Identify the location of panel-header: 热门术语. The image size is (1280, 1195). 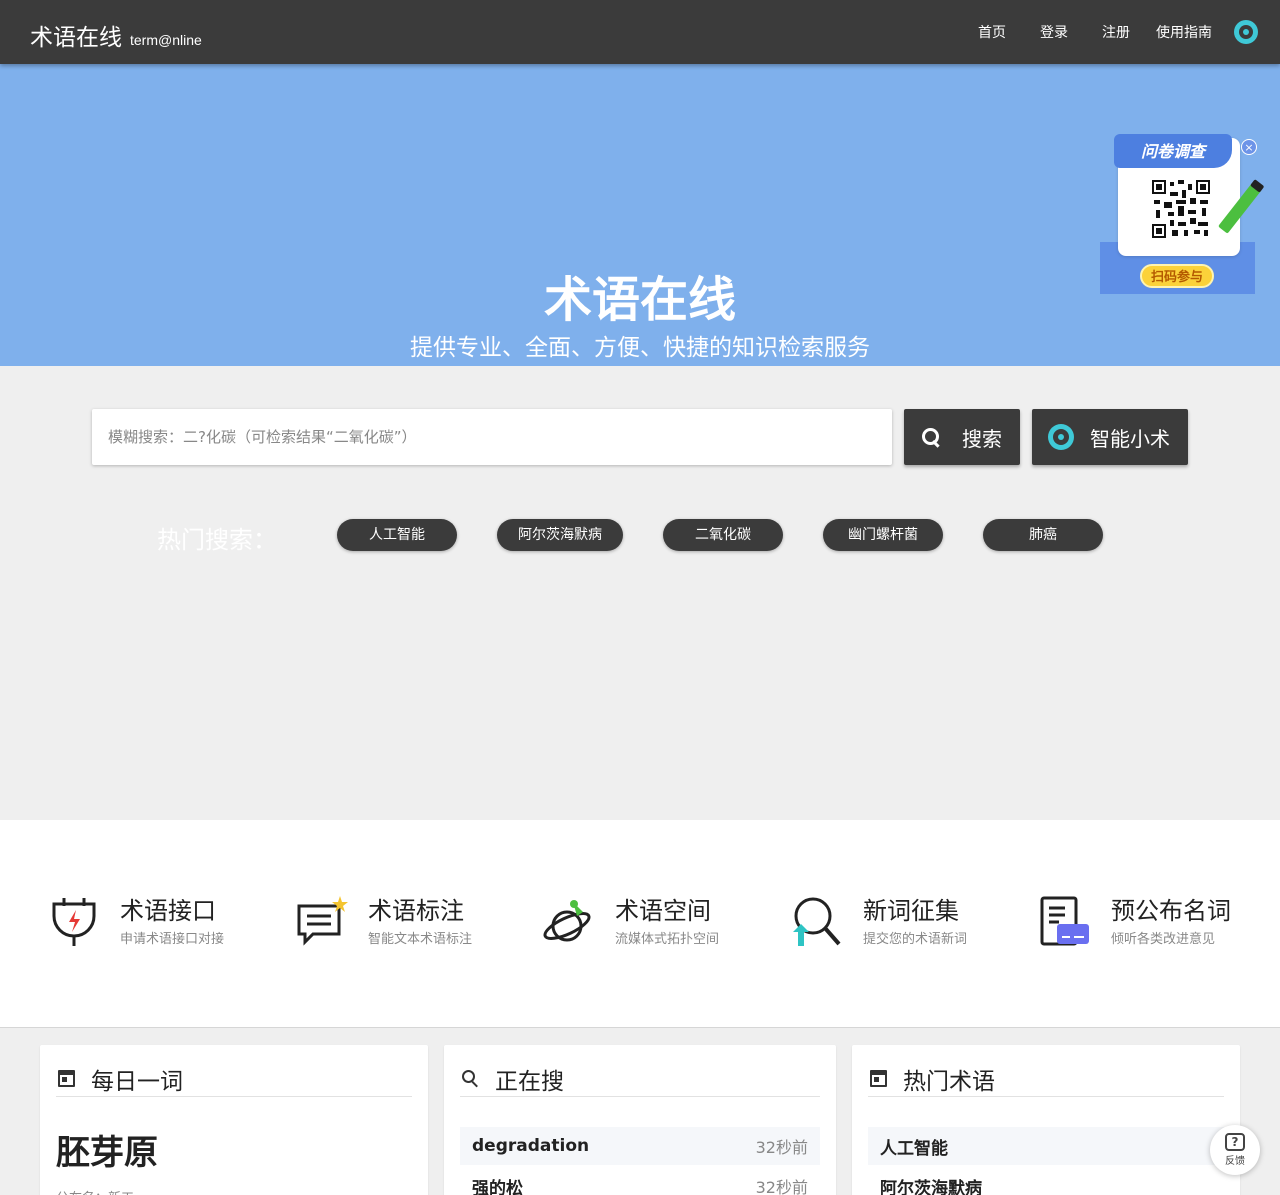
(1046, 1079).